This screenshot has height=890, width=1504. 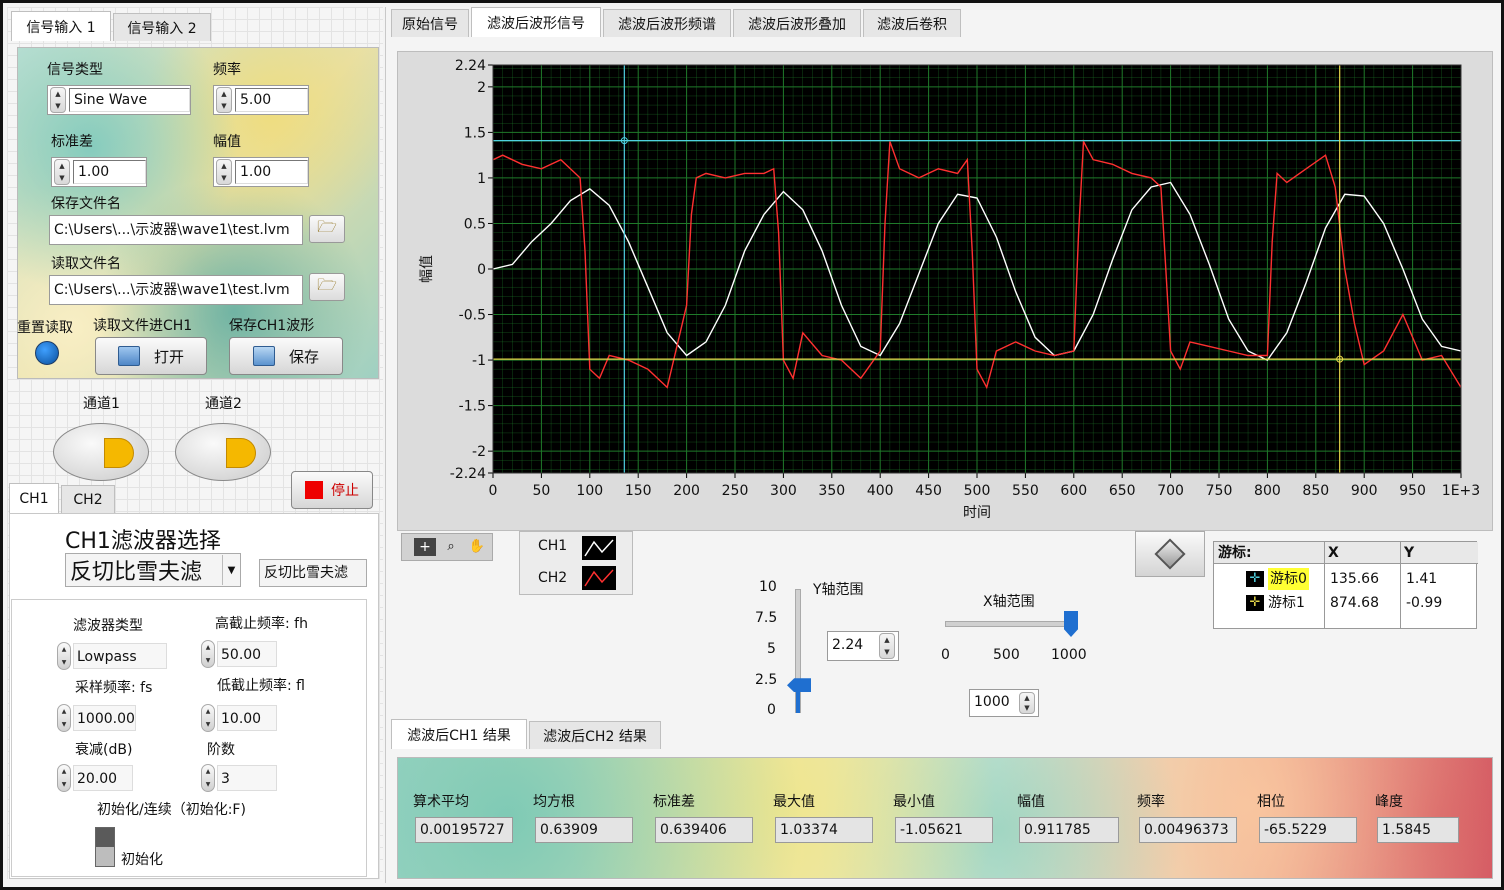 I want to click on tab-label: 滤波后CH1 结果, so click(x=459, y=735).